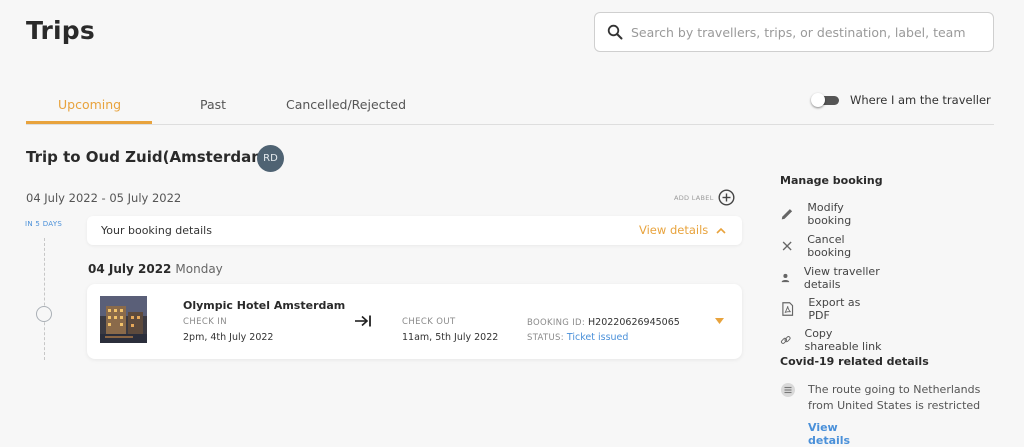  I want to click on trip-date-range: 04 July 2022 - 05 July 2022, so click(104, 198).